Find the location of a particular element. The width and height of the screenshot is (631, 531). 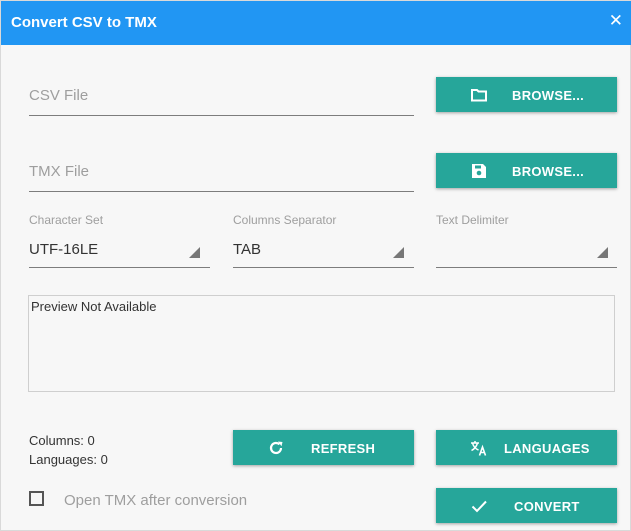

close-icon: ✕ is located at coordinates (616, 20).